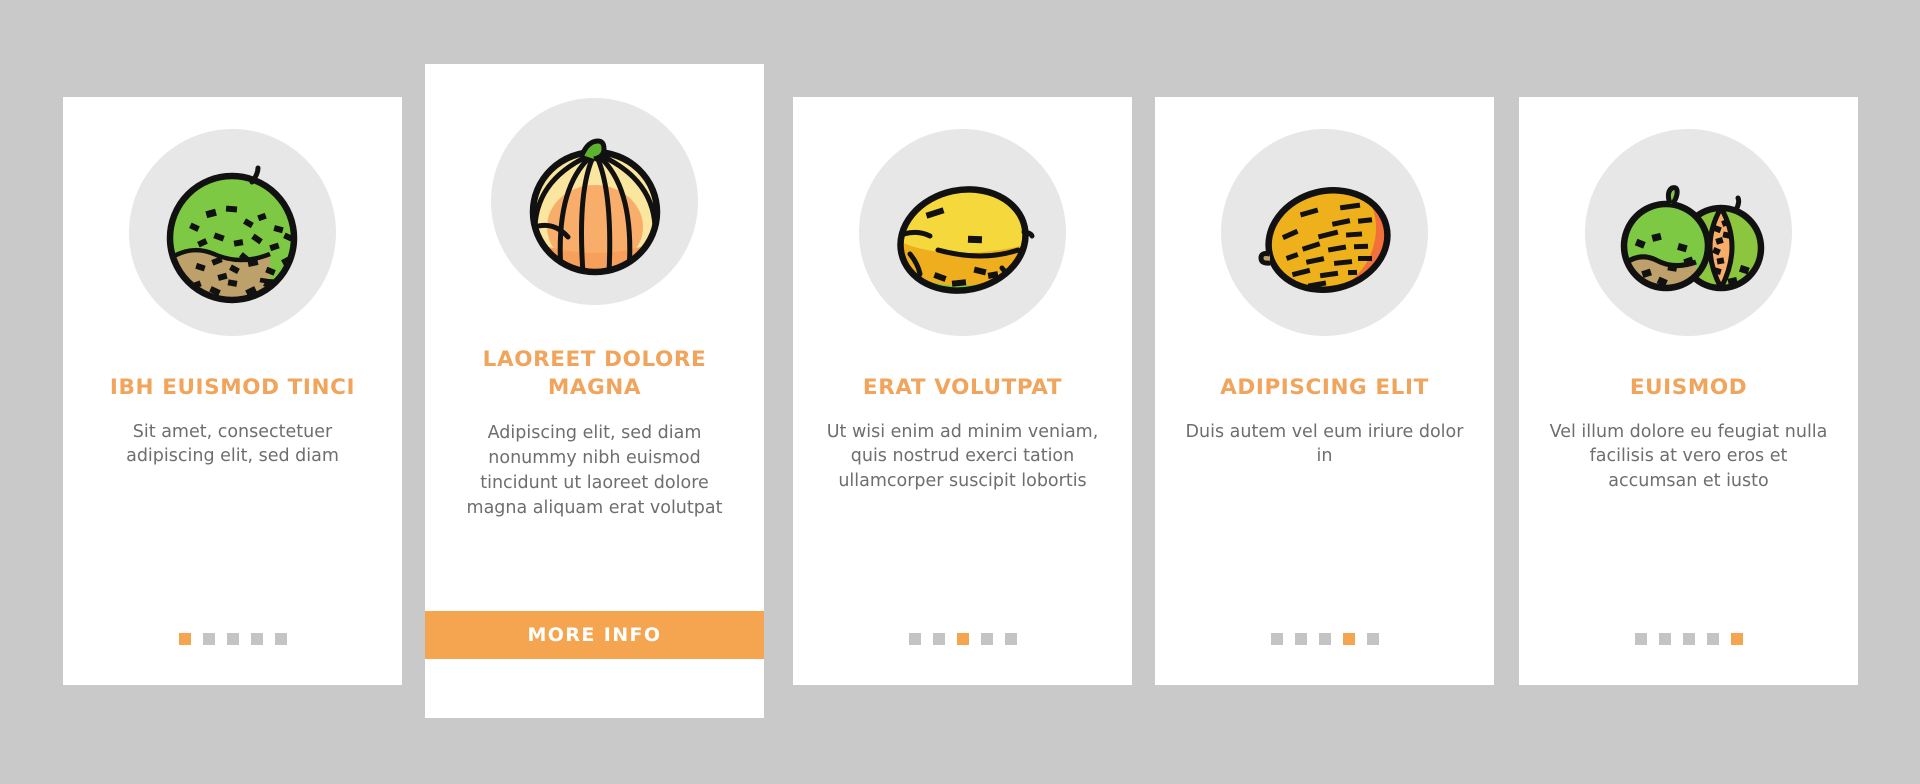  What do you see at coordinates (594, 206) in the screenshot?
I see `cantaloupe-ribbed-melon-icon` at bounding box center [594, 206].